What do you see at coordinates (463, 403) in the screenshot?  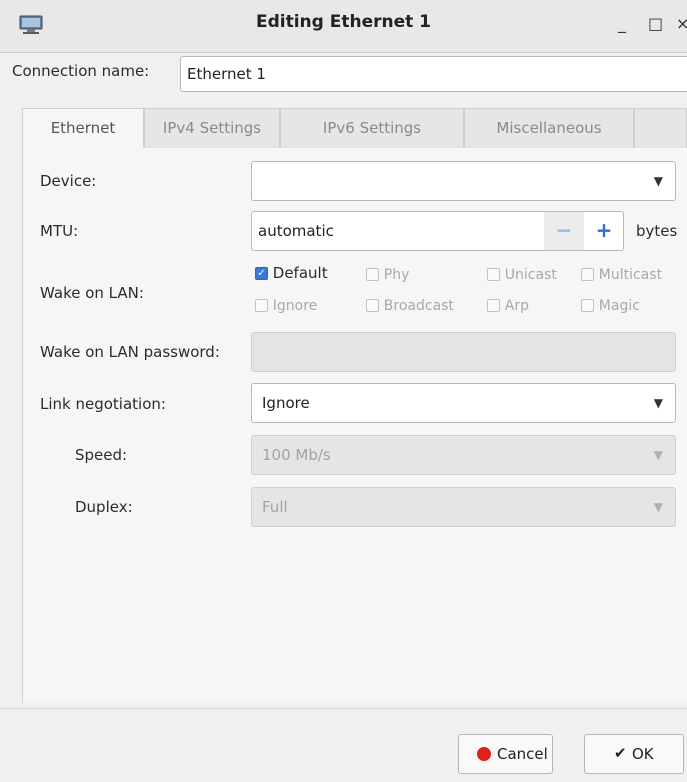 I see `link-negotiation-dropdown: Ignore ▼` at bounding box center [463, 403].